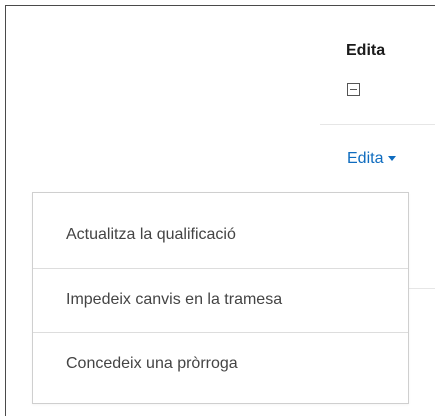  I want to click on menu-item-update-grade: Actualitza la qualificació, so click(220, 235).